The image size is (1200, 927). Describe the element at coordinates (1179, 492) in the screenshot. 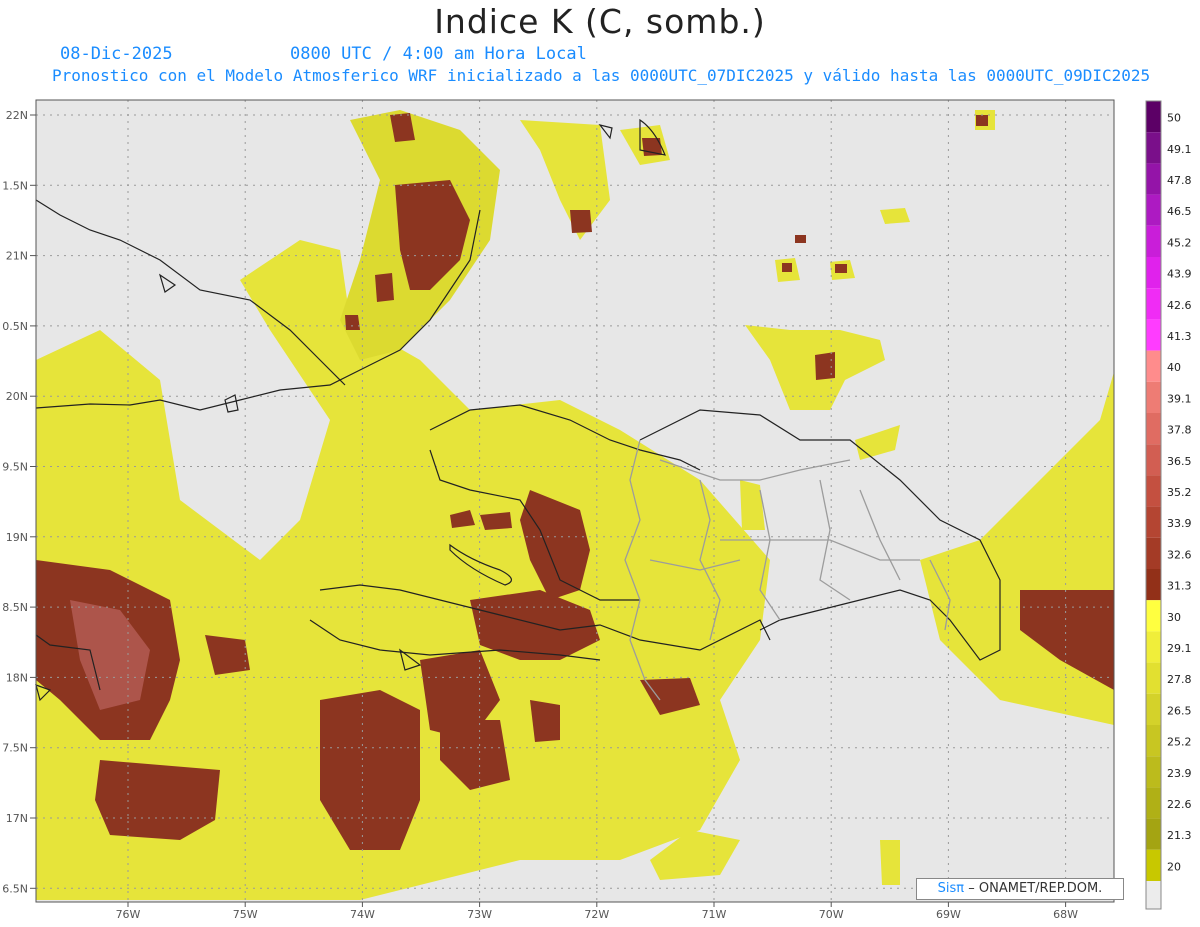

I see `colorbar-label: 35.2` at that location.